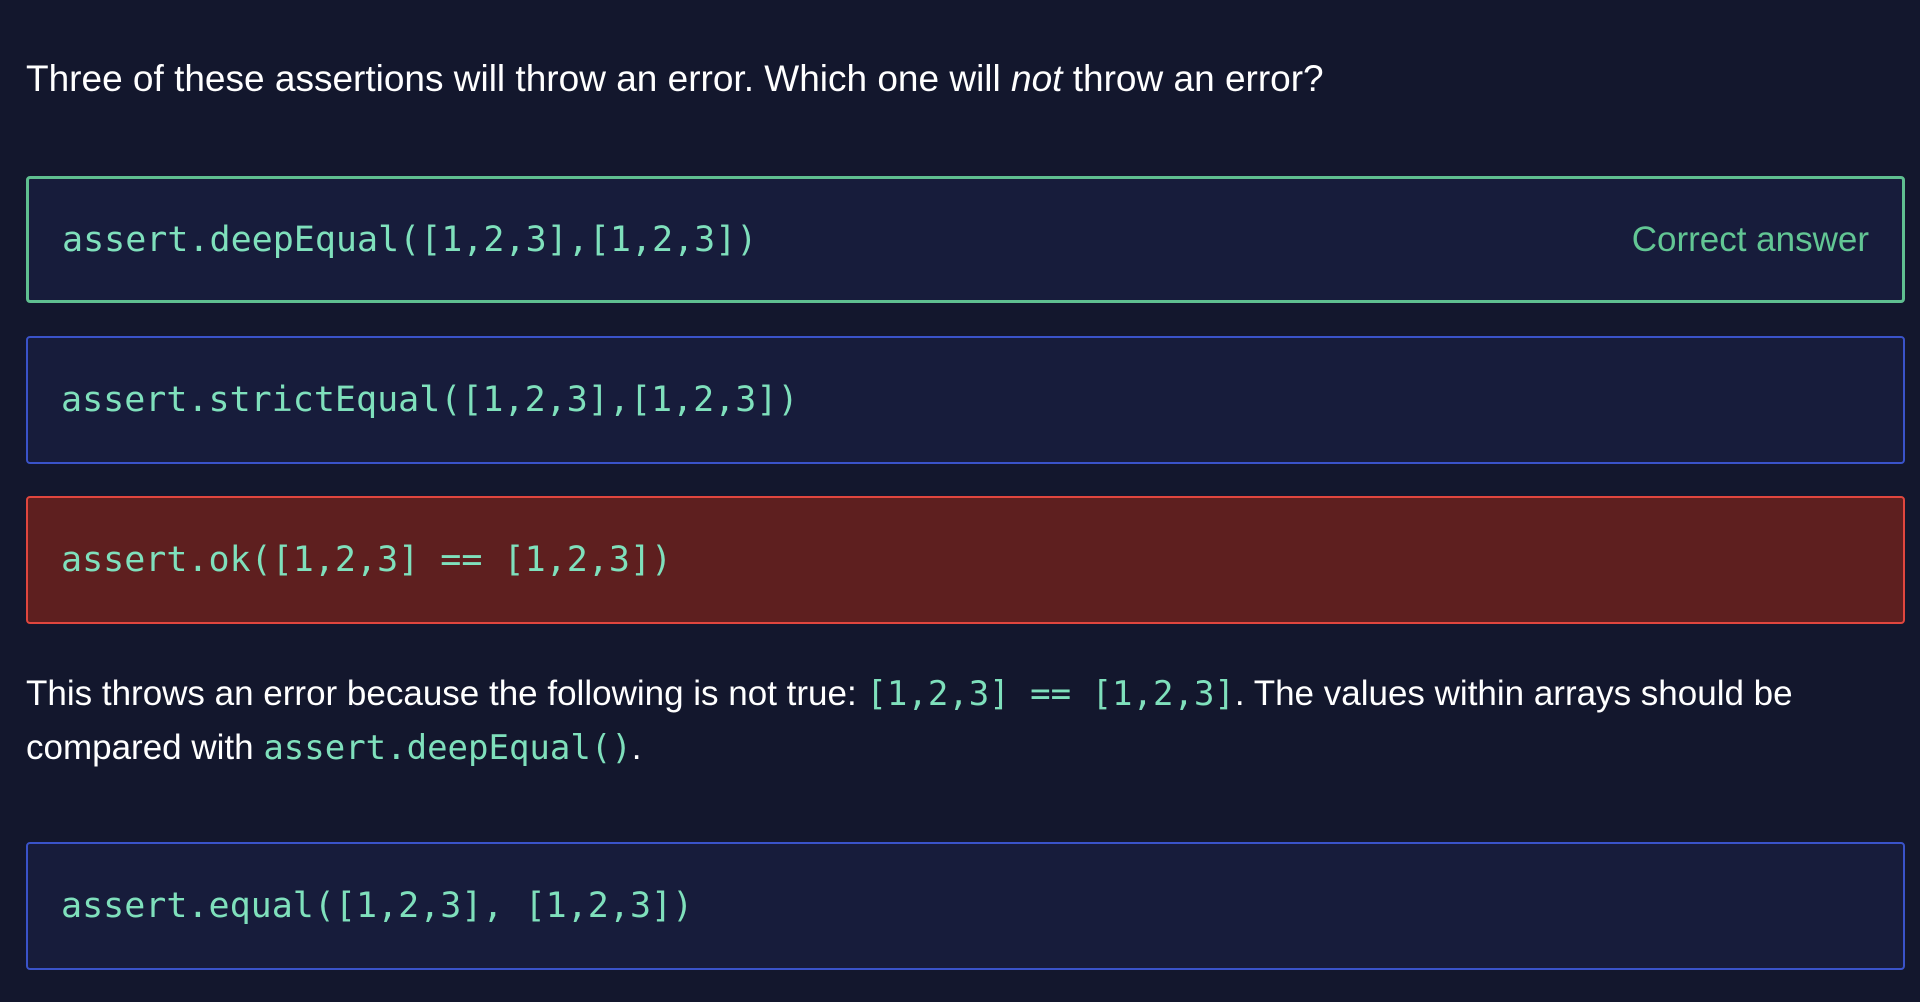 This screenshot has width=1920, height=1002. I want to click on answer-option-code: assert.ok([1,2,3] == [1,2,3]), so click(367, 560).